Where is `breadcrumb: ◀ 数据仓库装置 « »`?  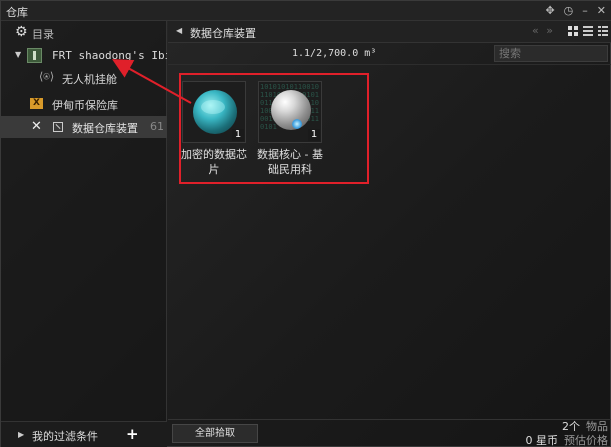 breadcrumb: ◀ 数据仓库装置 « » is located at coordinates (389, 32).